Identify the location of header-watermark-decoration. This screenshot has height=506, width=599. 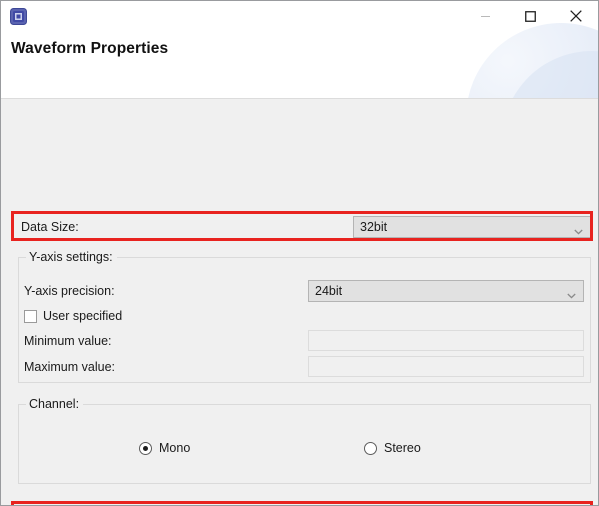
(532, 60).